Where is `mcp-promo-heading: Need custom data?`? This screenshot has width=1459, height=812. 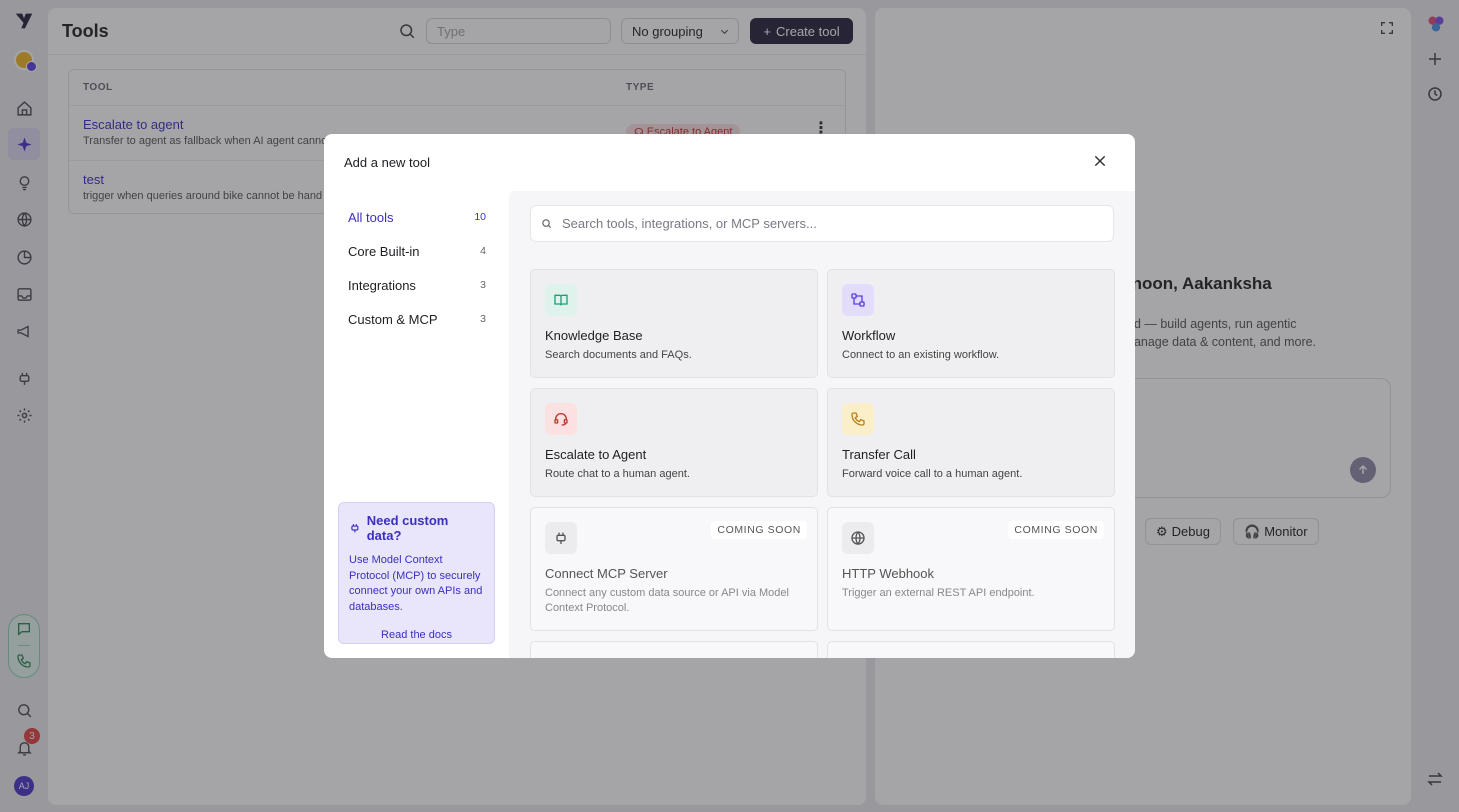
mcp-promo-heading: Need custom data? is located at coordinates (416, 528).